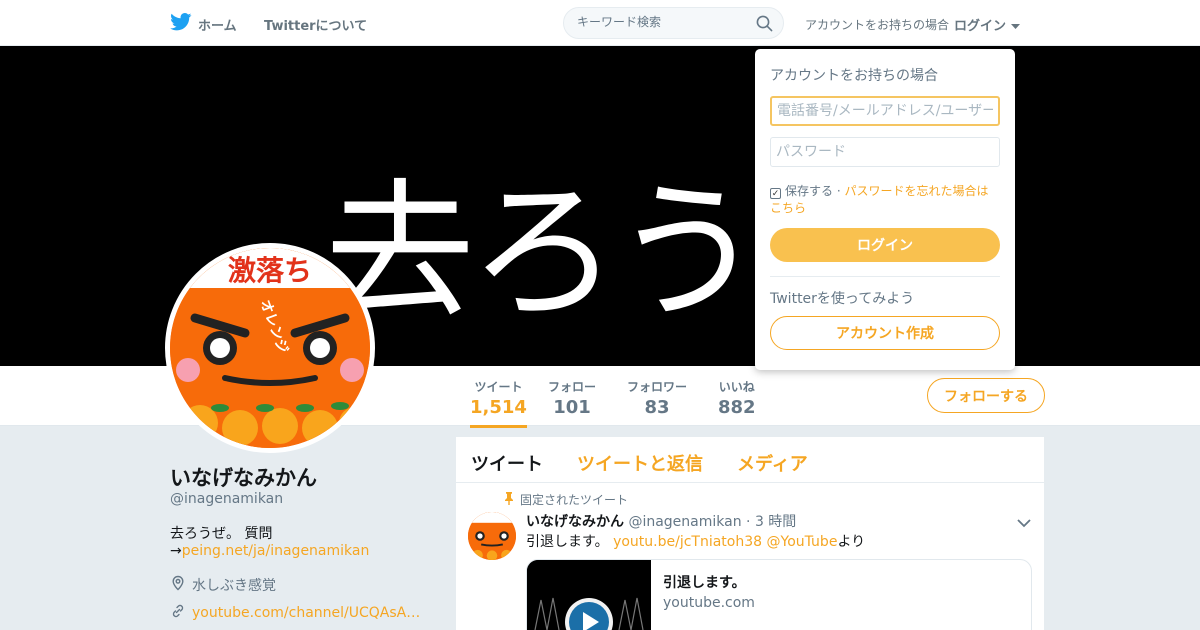  I want to click on nav-about: Twitterについて, so click(315, 24).